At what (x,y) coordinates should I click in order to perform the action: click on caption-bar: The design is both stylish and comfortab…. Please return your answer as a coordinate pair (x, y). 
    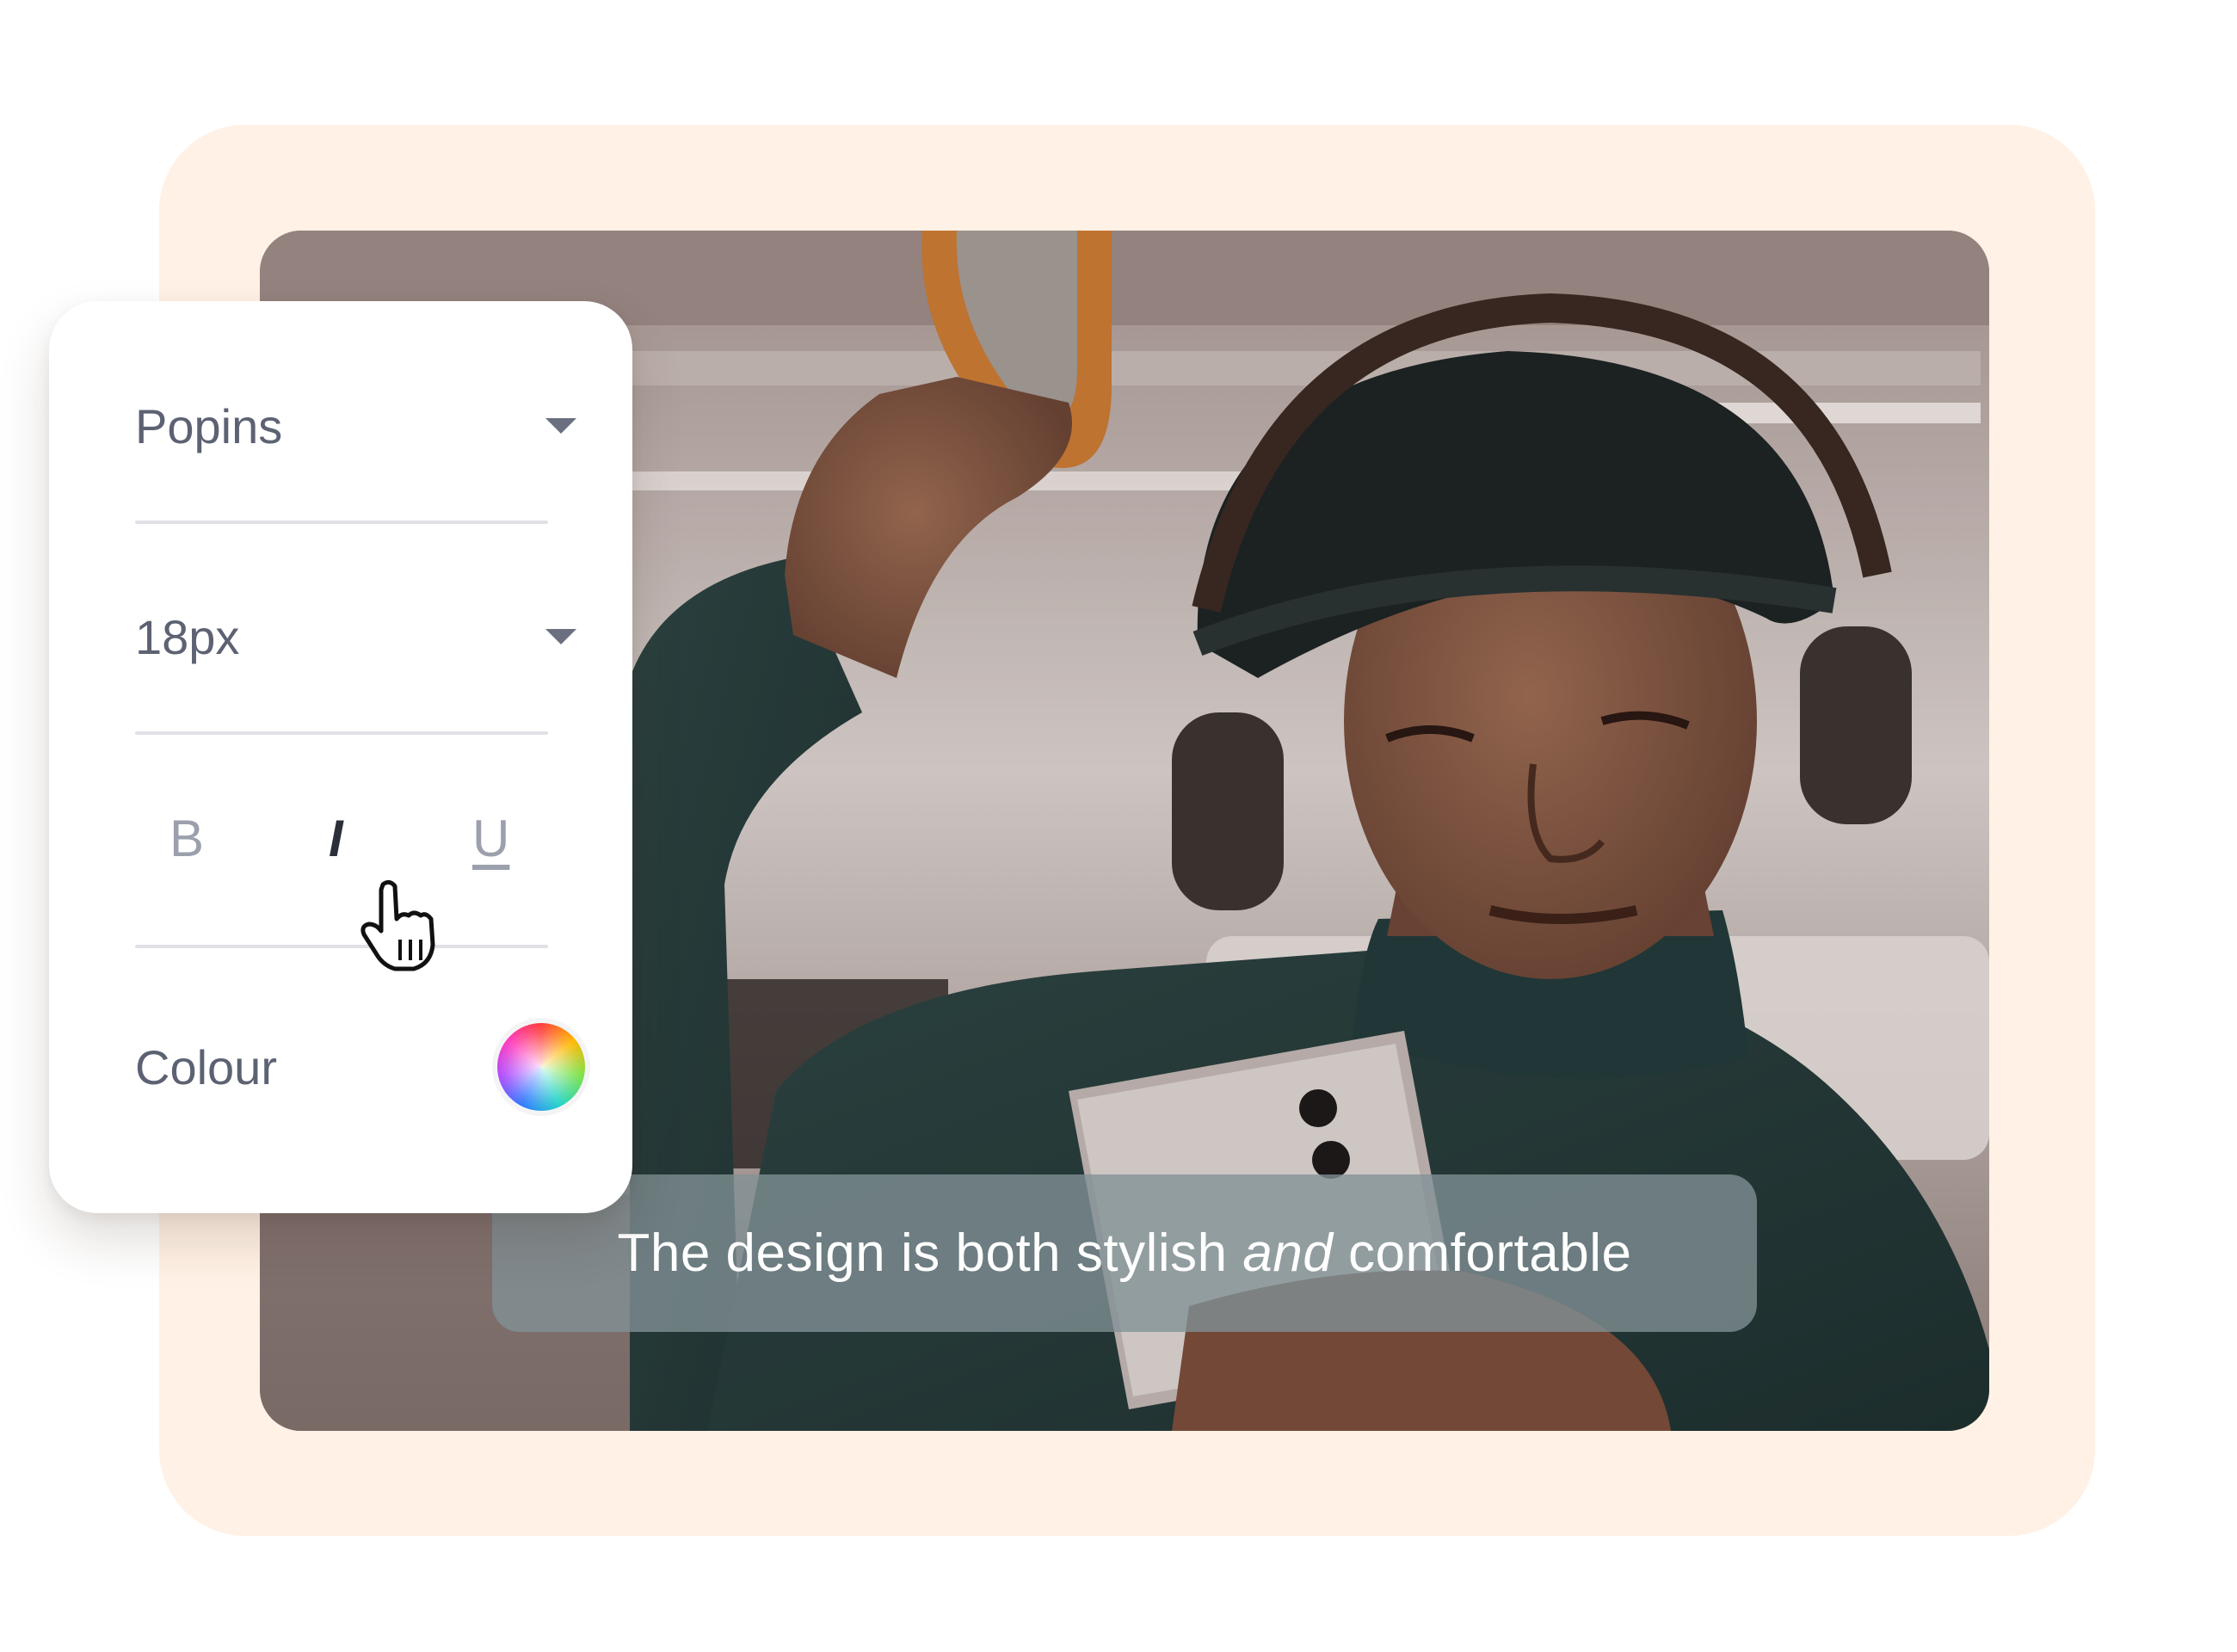
    Looking at the image, I should click on (1125, 1253).